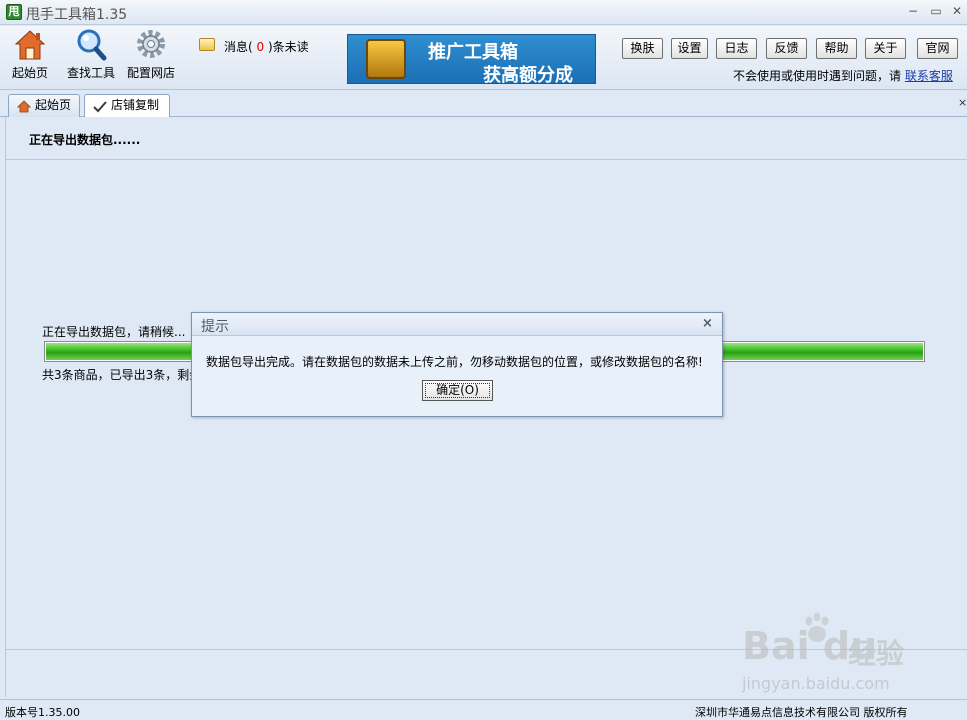  Describe the element at coordinates (100, 106) in the screenshot. I see `copy-tick-icon` at that location.